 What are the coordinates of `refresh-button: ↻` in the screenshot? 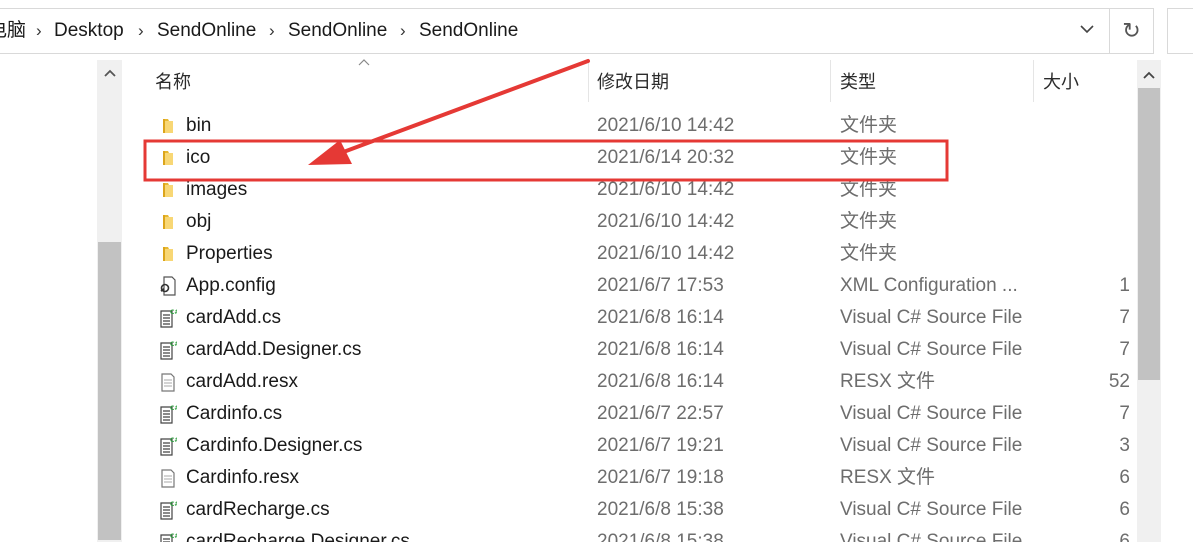 It's located at (1132, 31).